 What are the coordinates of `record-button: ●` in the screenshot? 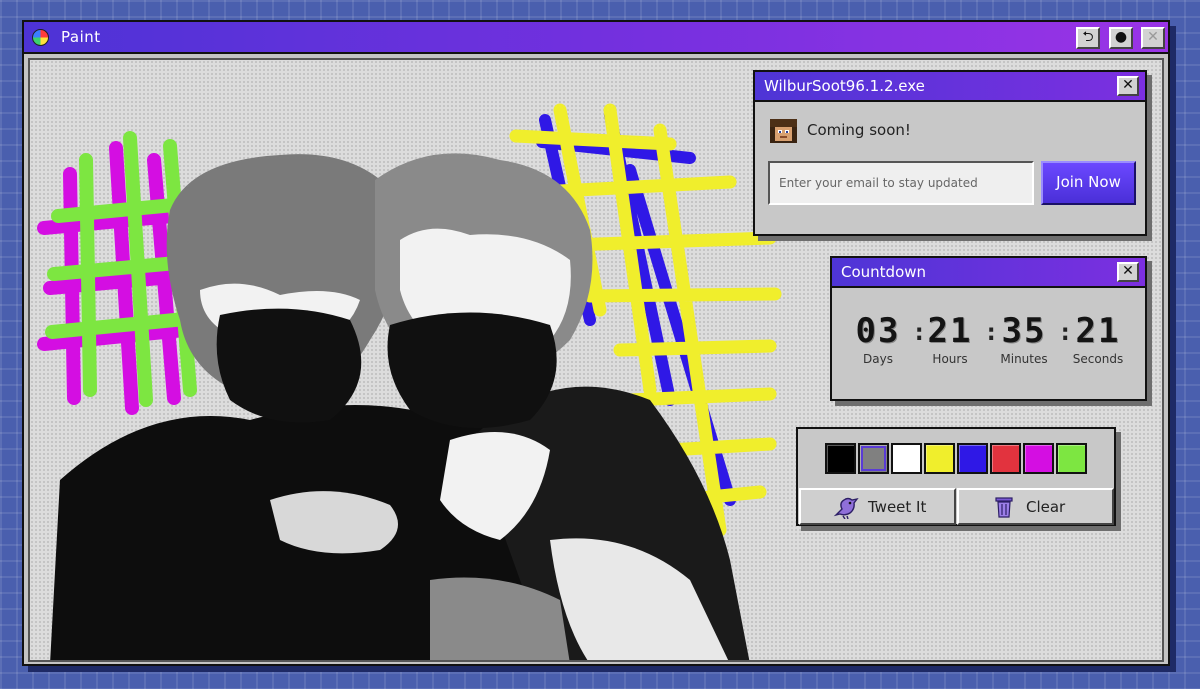 It's located at (1121, 38).